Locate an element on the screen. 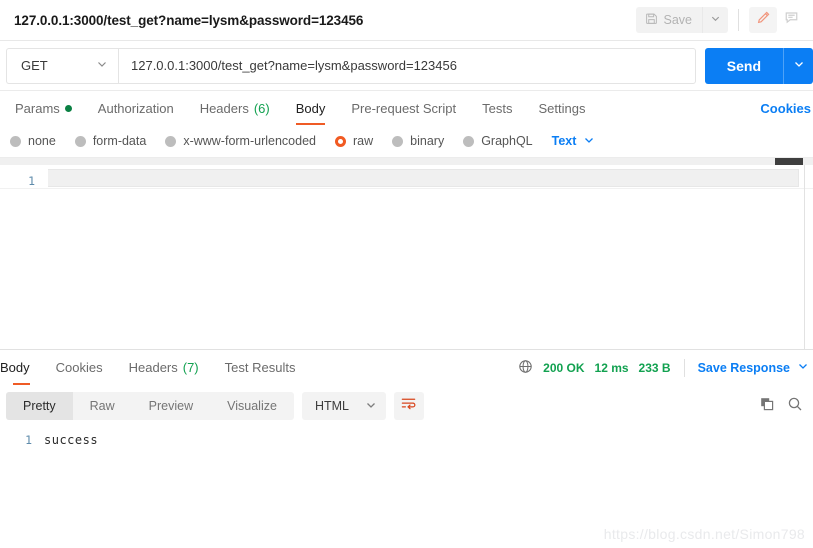 This screenshot has height=548, width=813. title-bar-actions: Save is located at coordinates (720, 20).